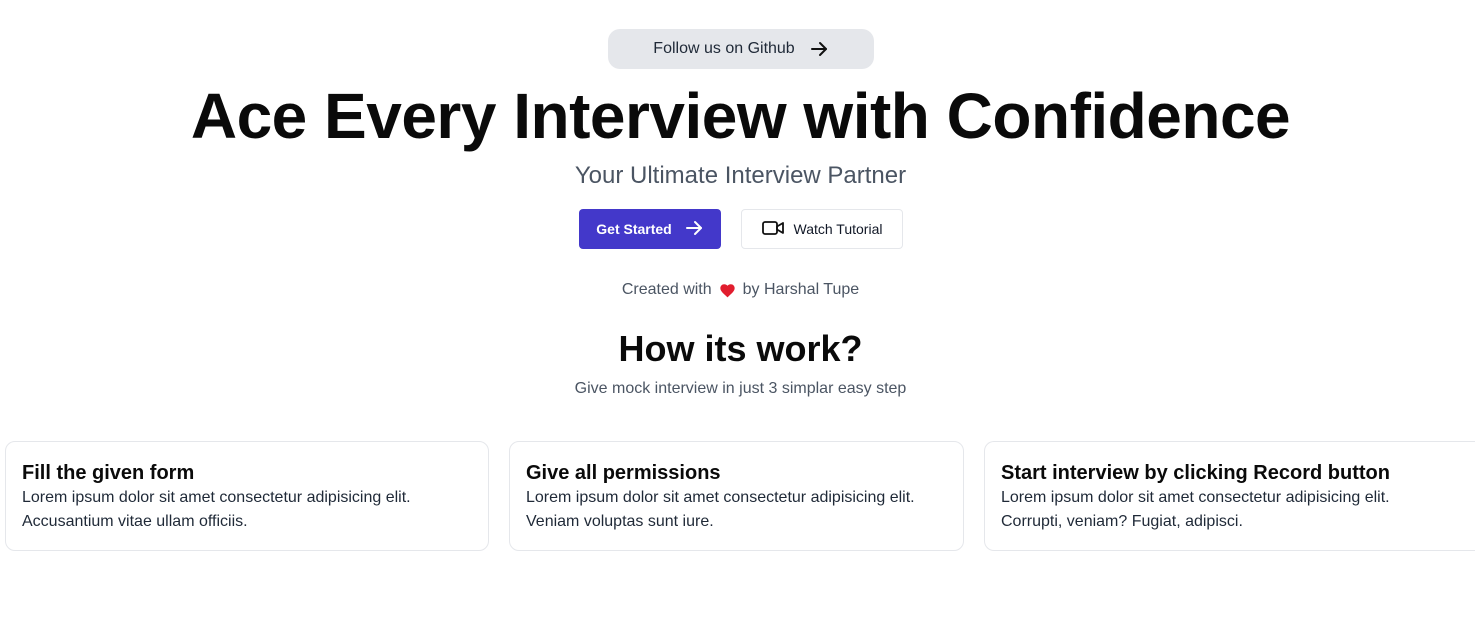 The height and width of the screenshot is (637, 1475). I want to click on step-description-line: Accusantium vitae ullam officiis., so click(135, 521).